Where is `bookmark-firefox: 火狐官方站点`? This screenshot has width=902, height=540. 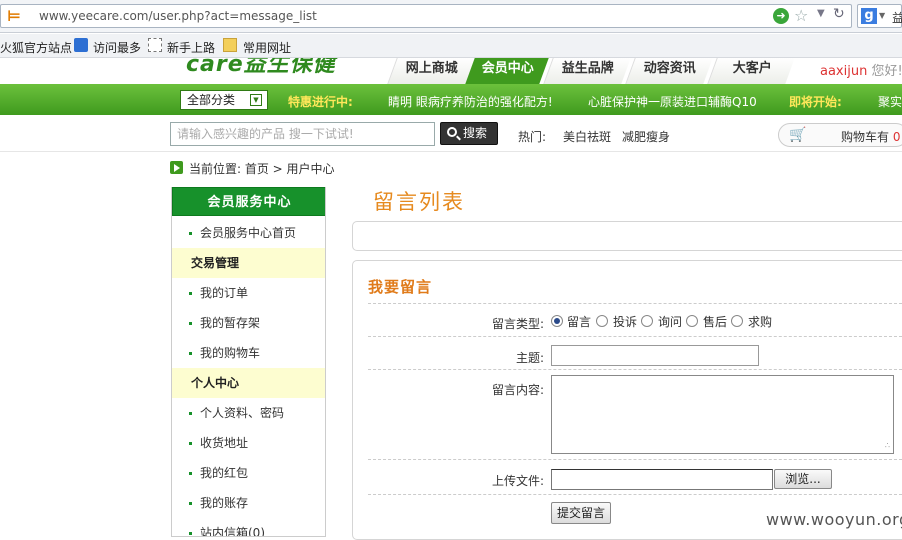 bookmark-firefox: 火狐官方站点 is located at coordinates (36, 47).